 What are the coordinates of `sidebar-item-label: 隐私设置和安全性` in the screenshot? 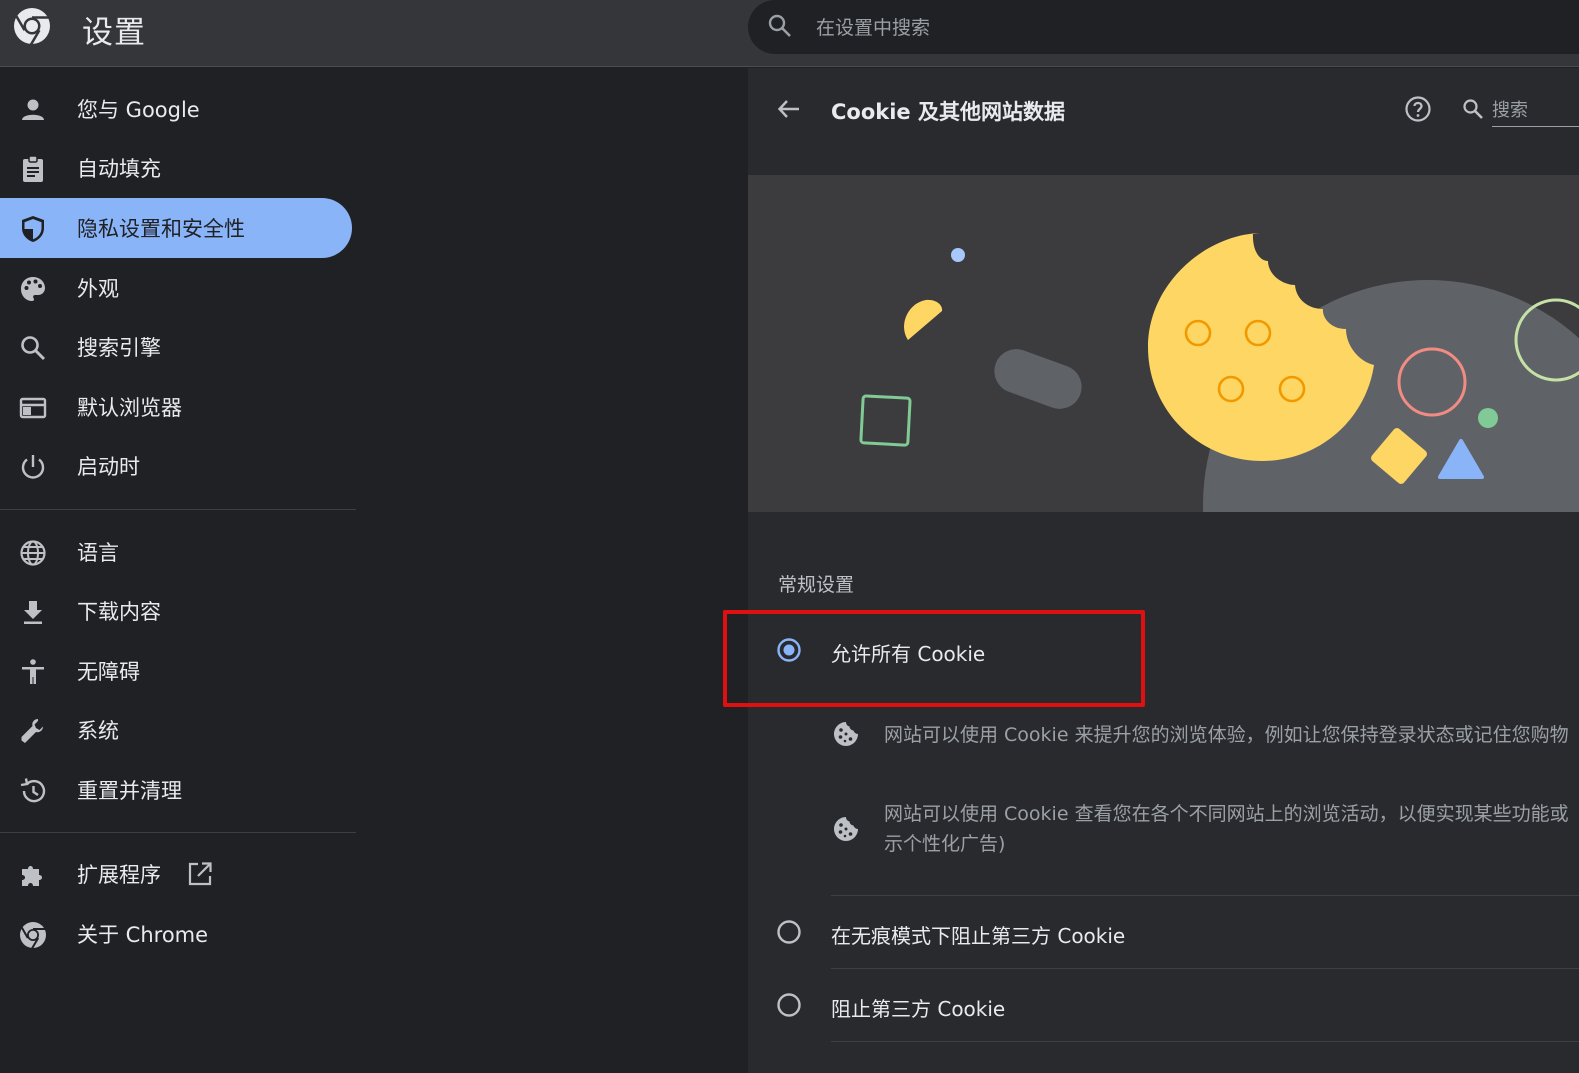 It's located at (161, 229).